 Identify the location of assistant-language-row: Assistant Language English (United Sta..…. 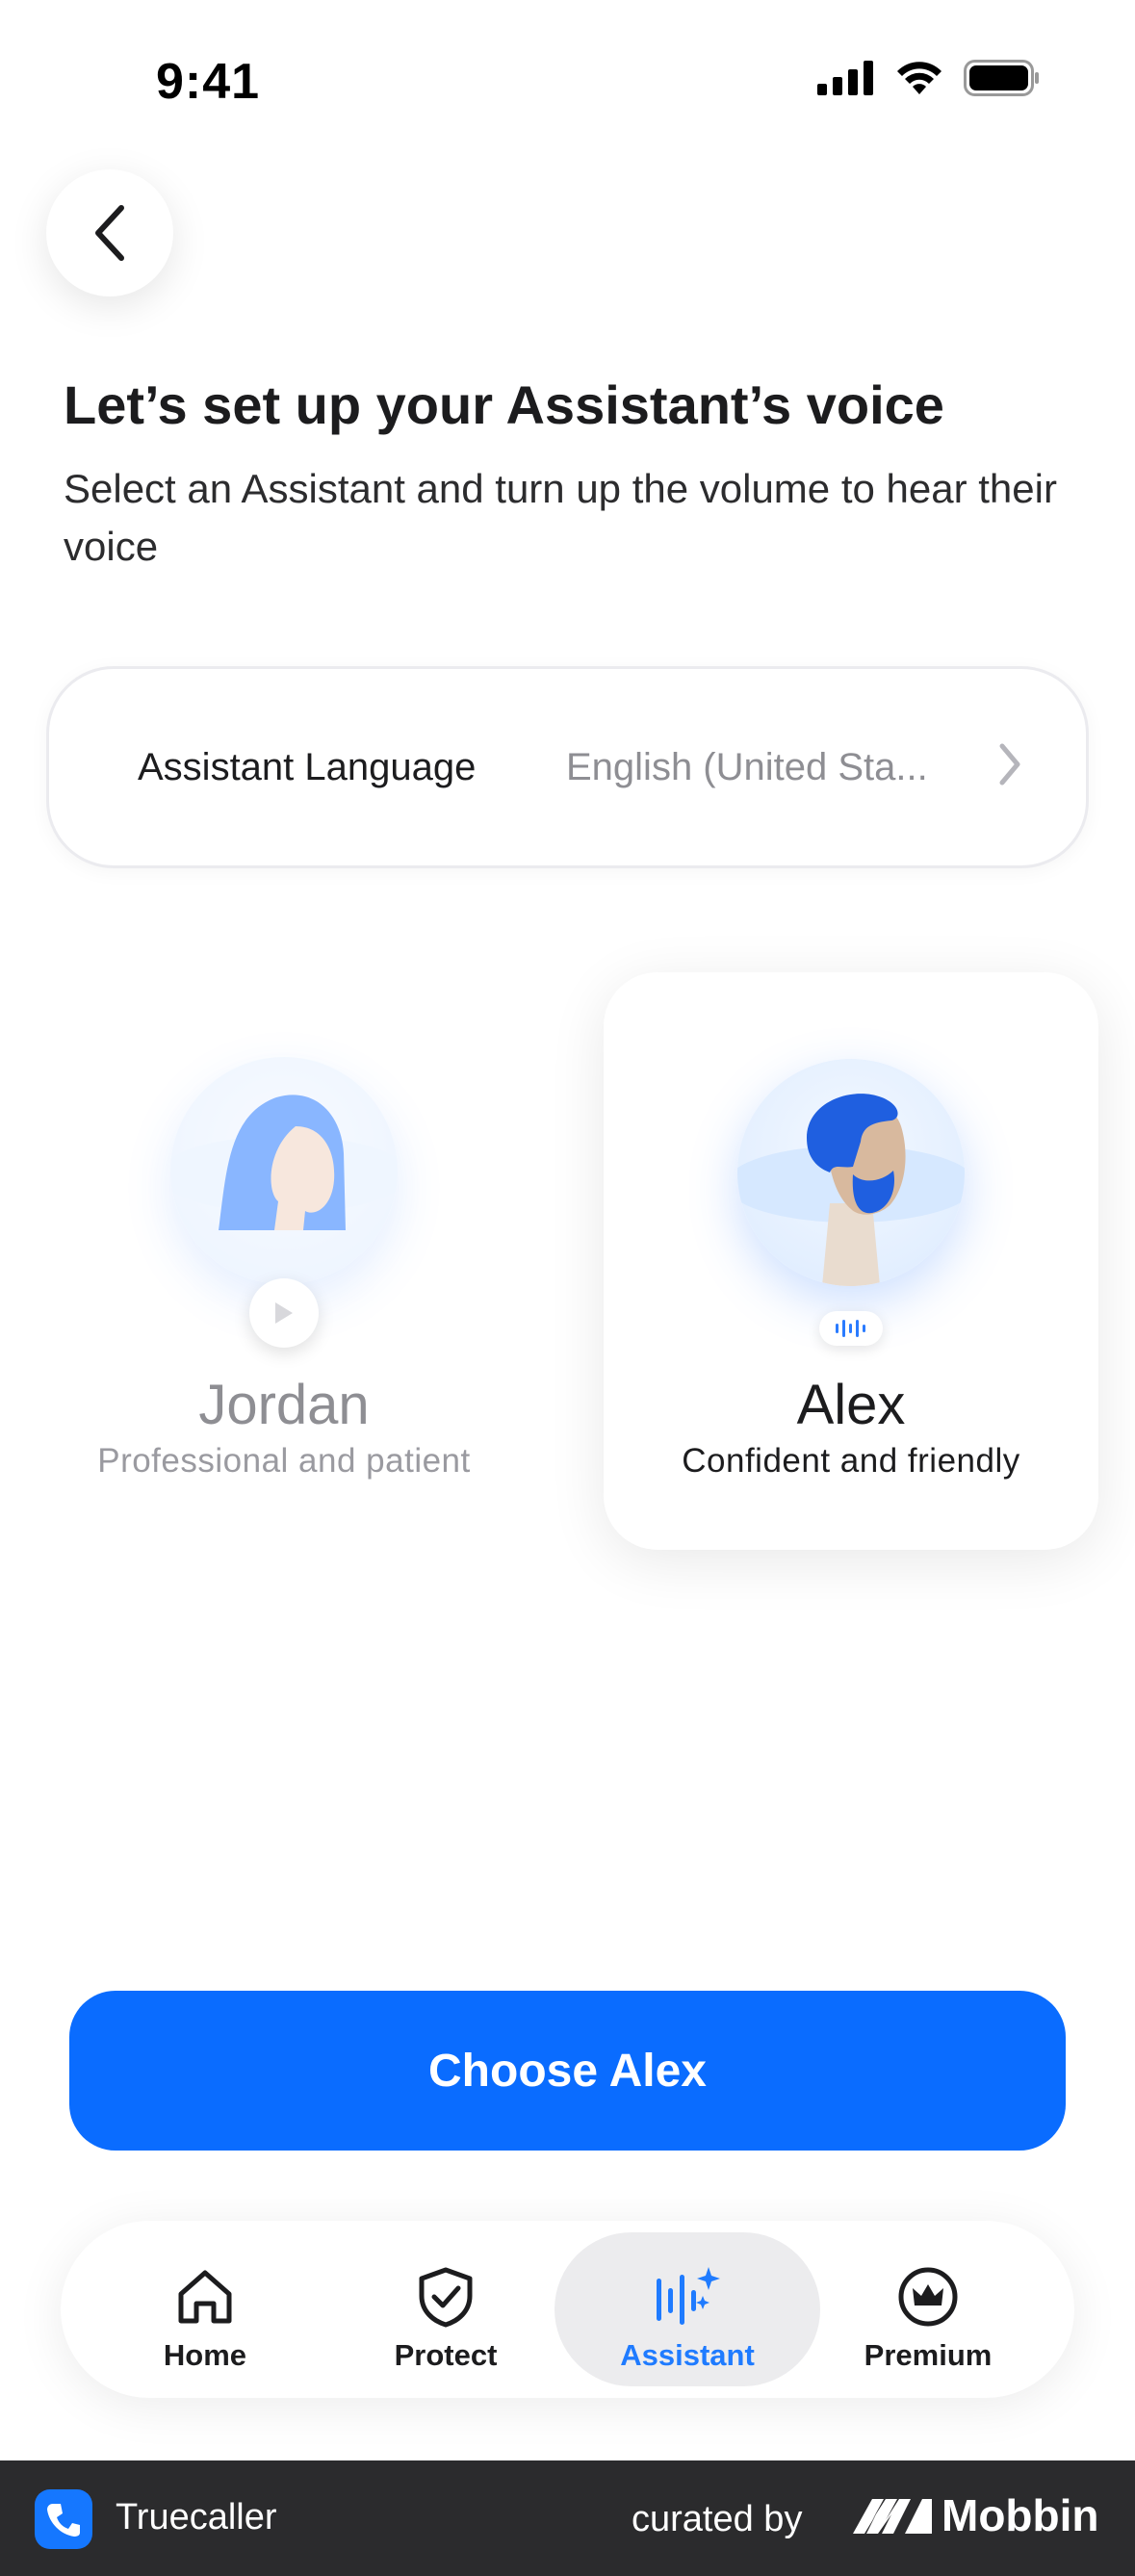
(567, 767).